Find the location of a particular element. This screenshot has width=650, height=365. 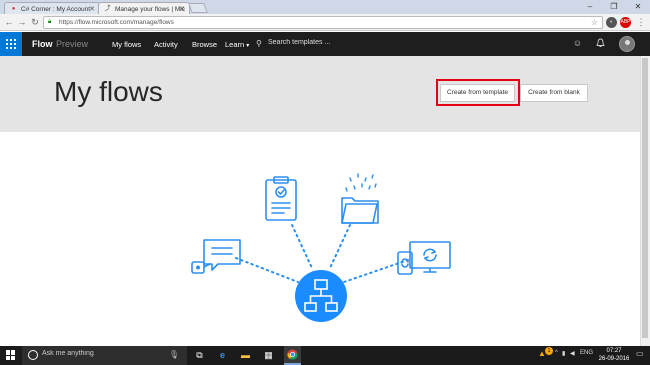

new-tab-button is located at coordinates (198, 8).